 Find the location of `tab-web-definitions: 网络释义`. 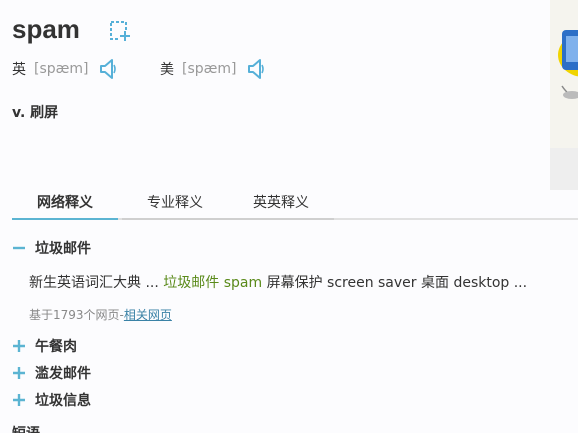

tab-web-definitions: 网络释义 is located at coordinates (65, 205).